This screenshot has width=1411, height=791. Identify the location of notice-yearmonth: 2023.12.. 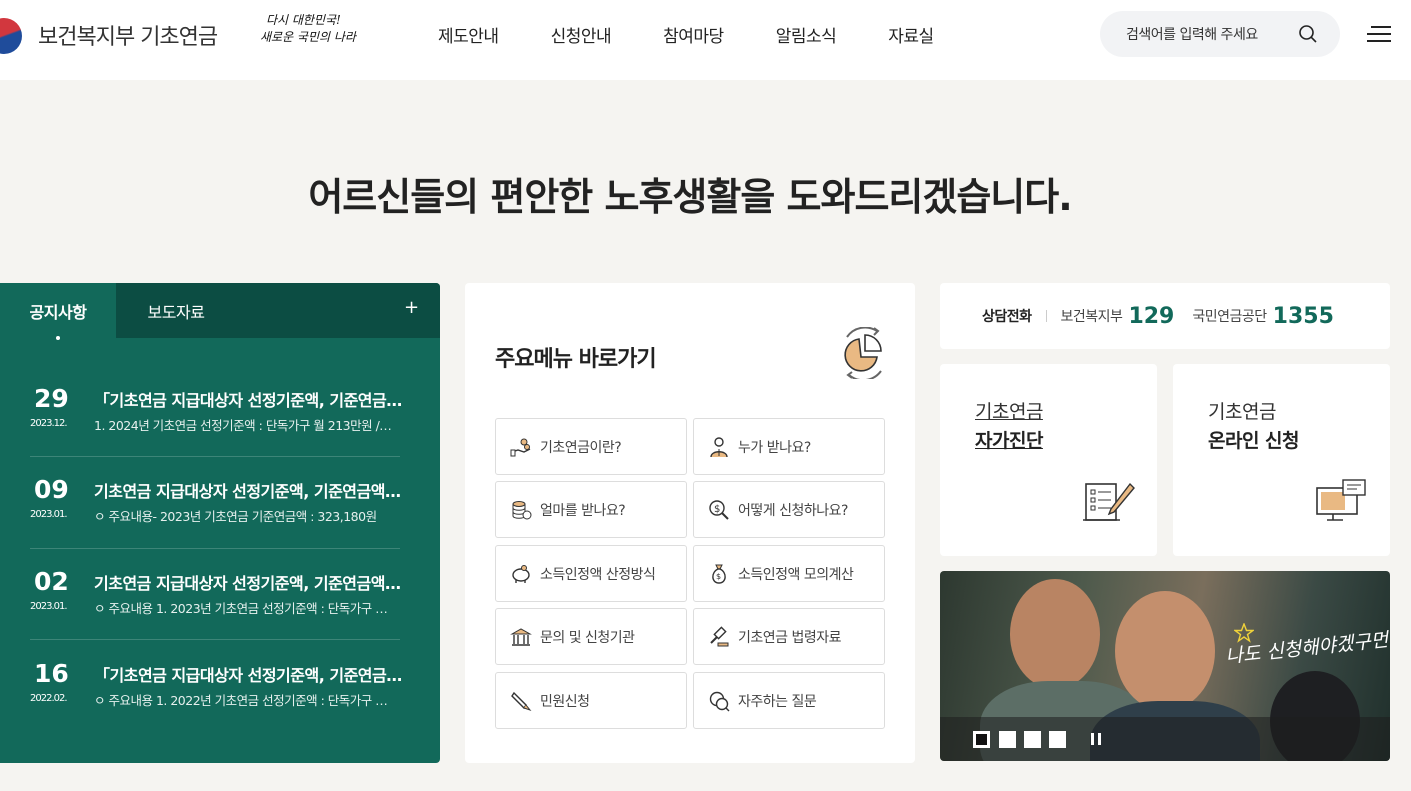
(49, 423).